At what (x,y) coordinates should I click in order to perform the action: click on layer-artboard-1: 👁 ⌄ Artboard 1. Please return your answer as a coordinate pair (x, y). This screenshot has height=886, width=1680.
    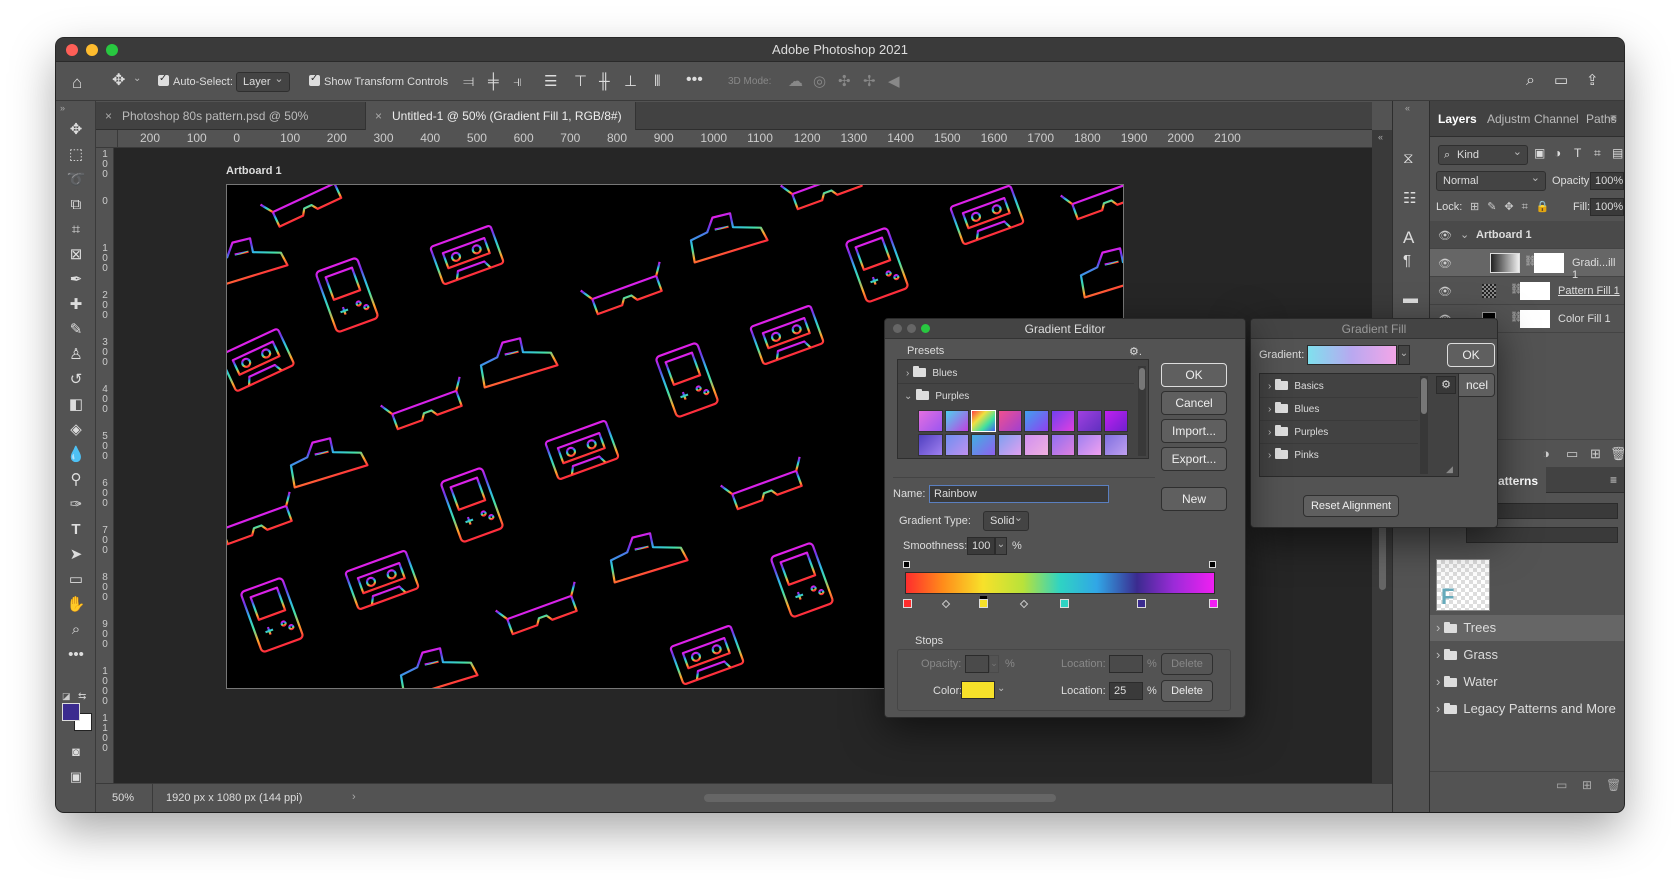
    Looking at the image, I should click on (1527, 235).